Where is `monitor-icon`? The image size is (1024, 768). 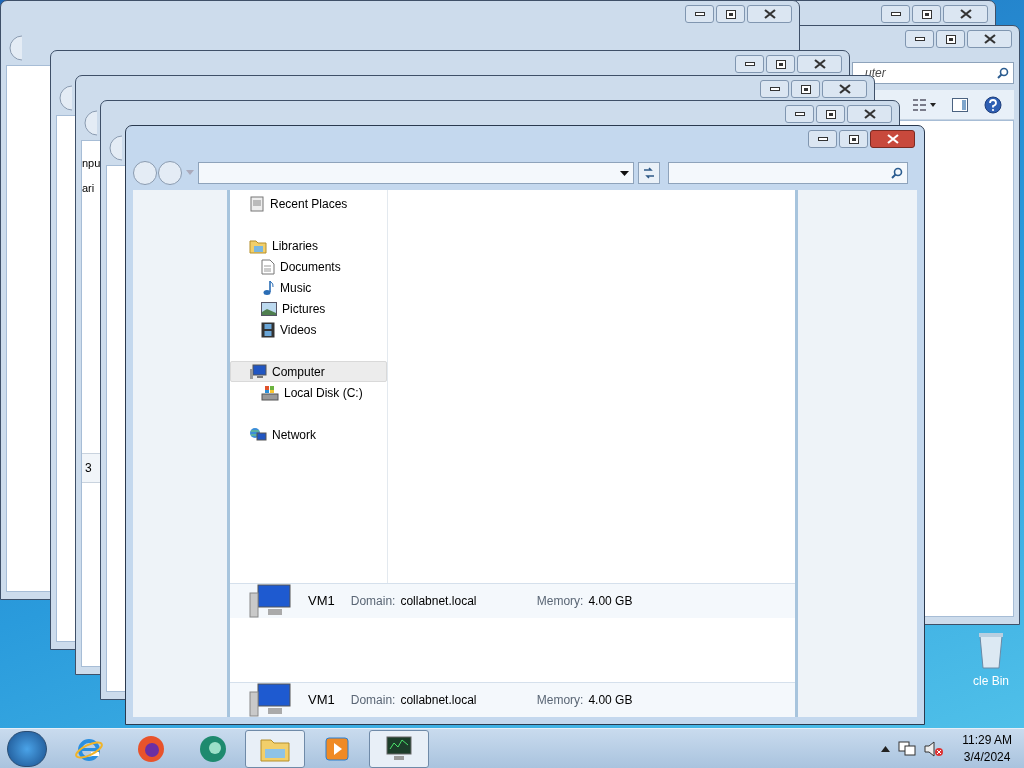
monitor-icon is located at coordinates (399, 748).